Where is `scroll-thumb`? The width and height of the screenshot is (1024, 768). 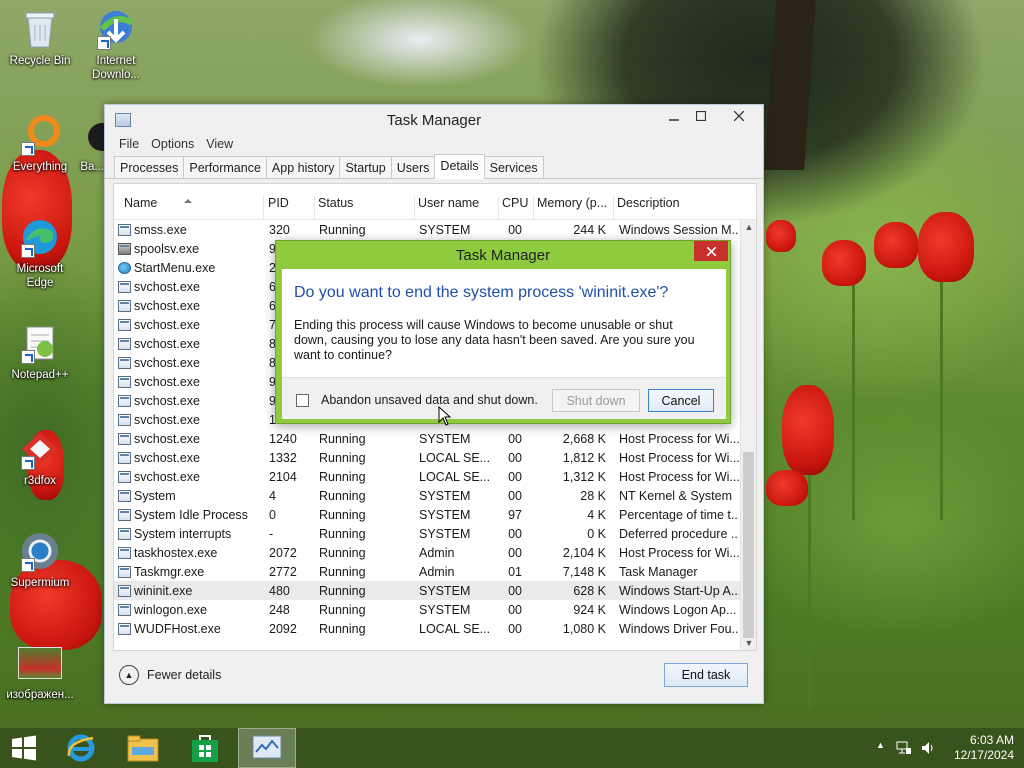 scroll-thumb is located at coordinates (748, 545).